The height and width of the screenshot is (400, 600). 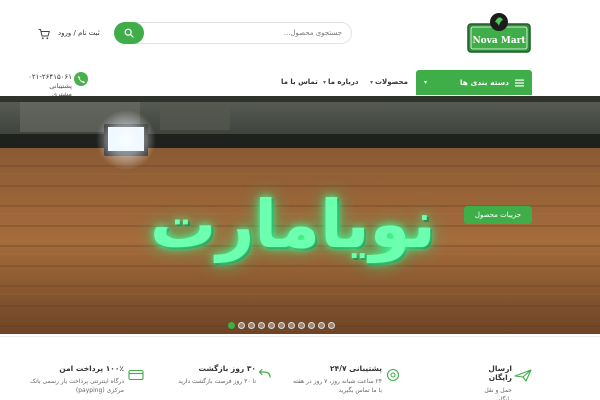 I want to click on credit-card-icon, so click(x=136, y=375).